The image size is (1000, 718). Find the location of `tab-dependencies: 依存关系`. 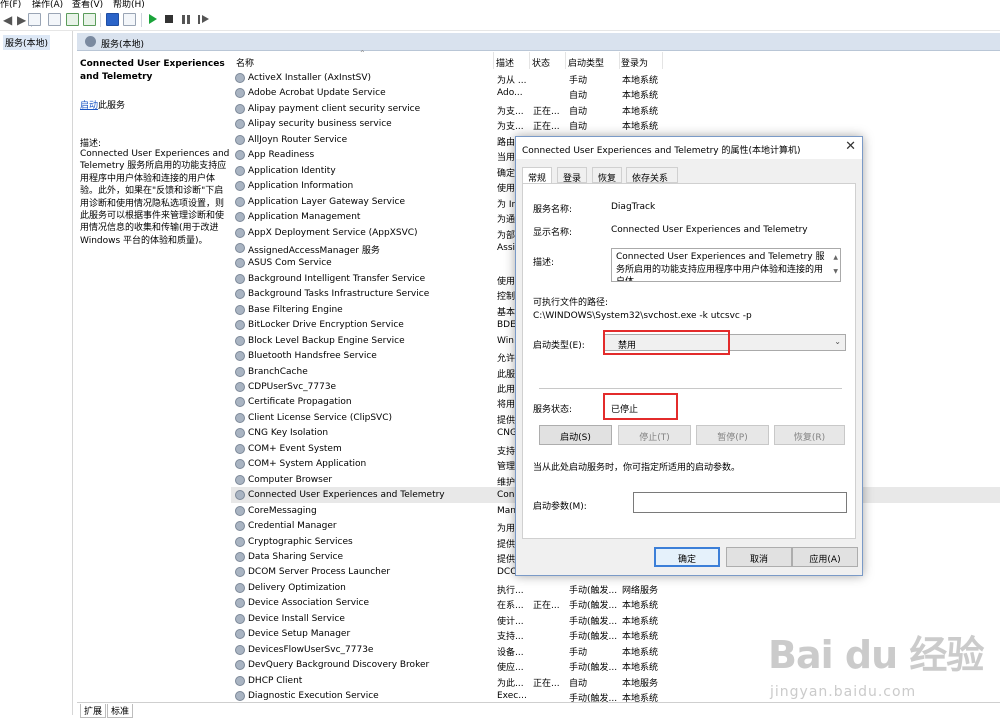

tab-dependencies: 依存关系 is located at coordinates (652, 175).